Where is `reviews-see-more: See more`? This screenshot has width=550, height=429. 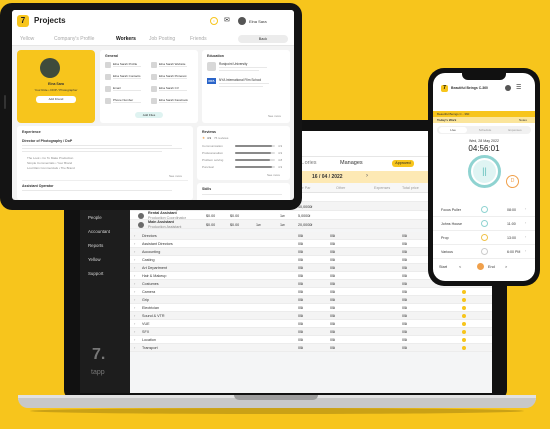 reviews-see-more: See more is located at coordinates (273, 175).